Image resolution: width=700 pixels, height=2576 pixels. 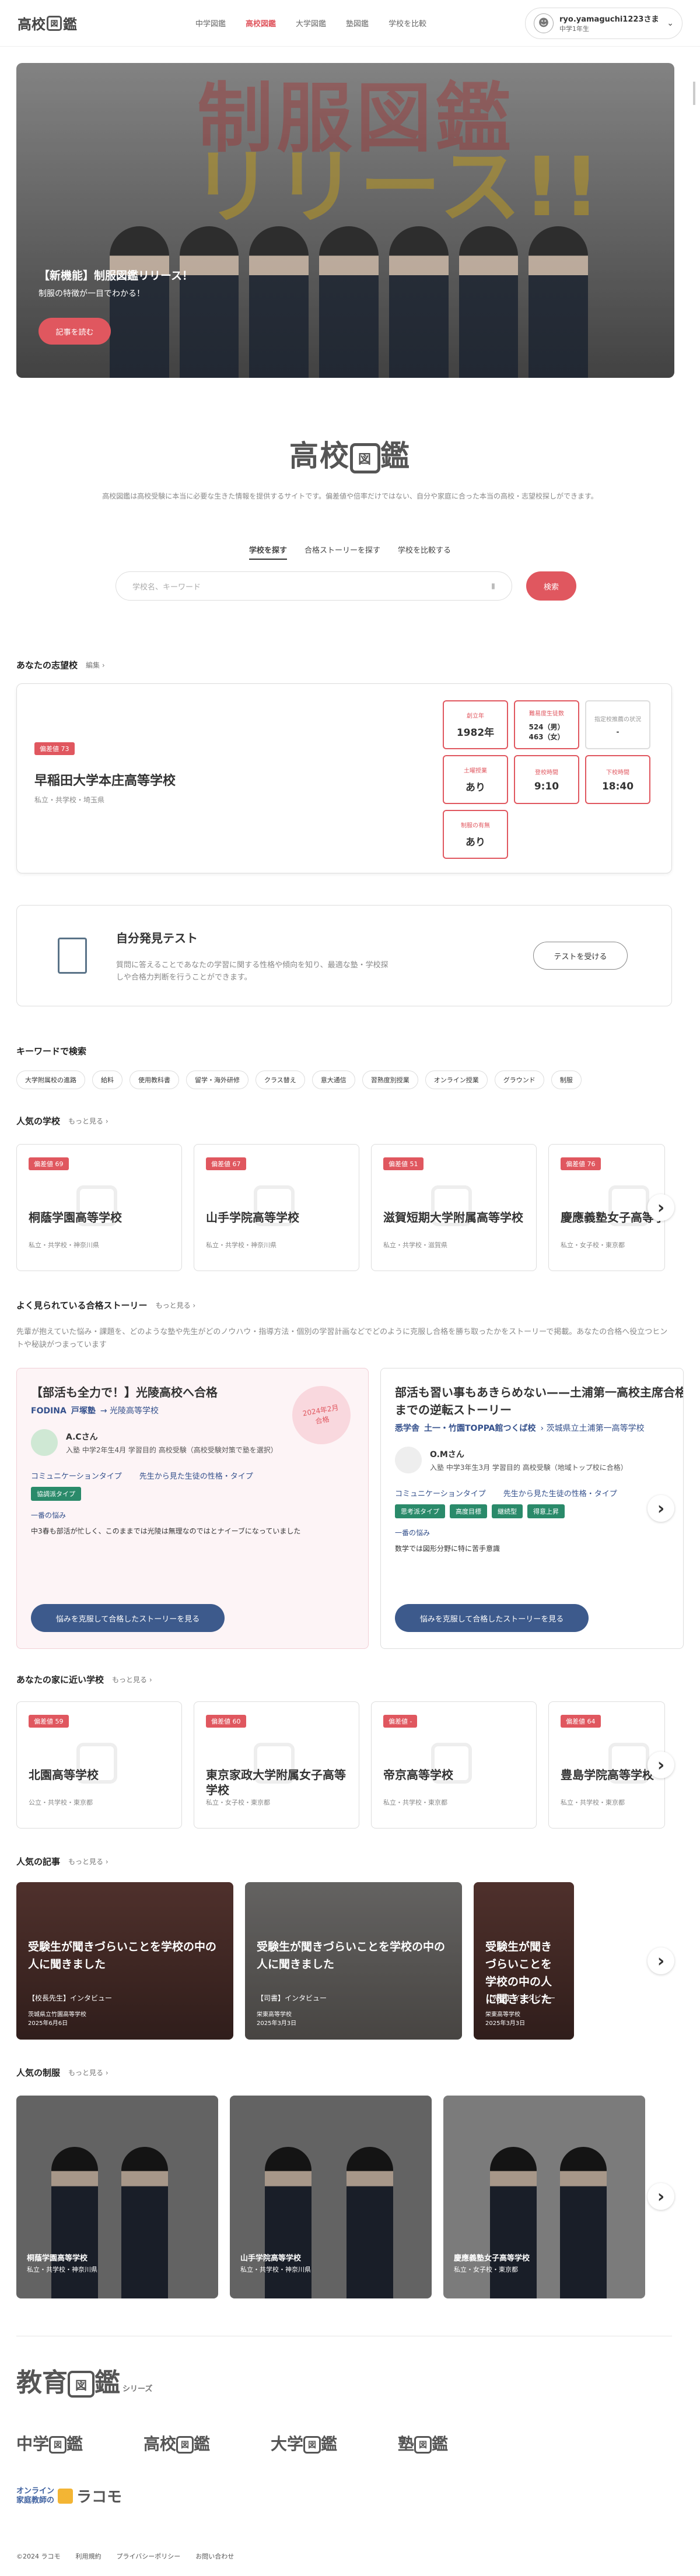 What do you see at coordinates (342, 552) in the screenshot?
I see `tab-story-search: 合格ストーリーを探す` at bounding box center [342, 552].